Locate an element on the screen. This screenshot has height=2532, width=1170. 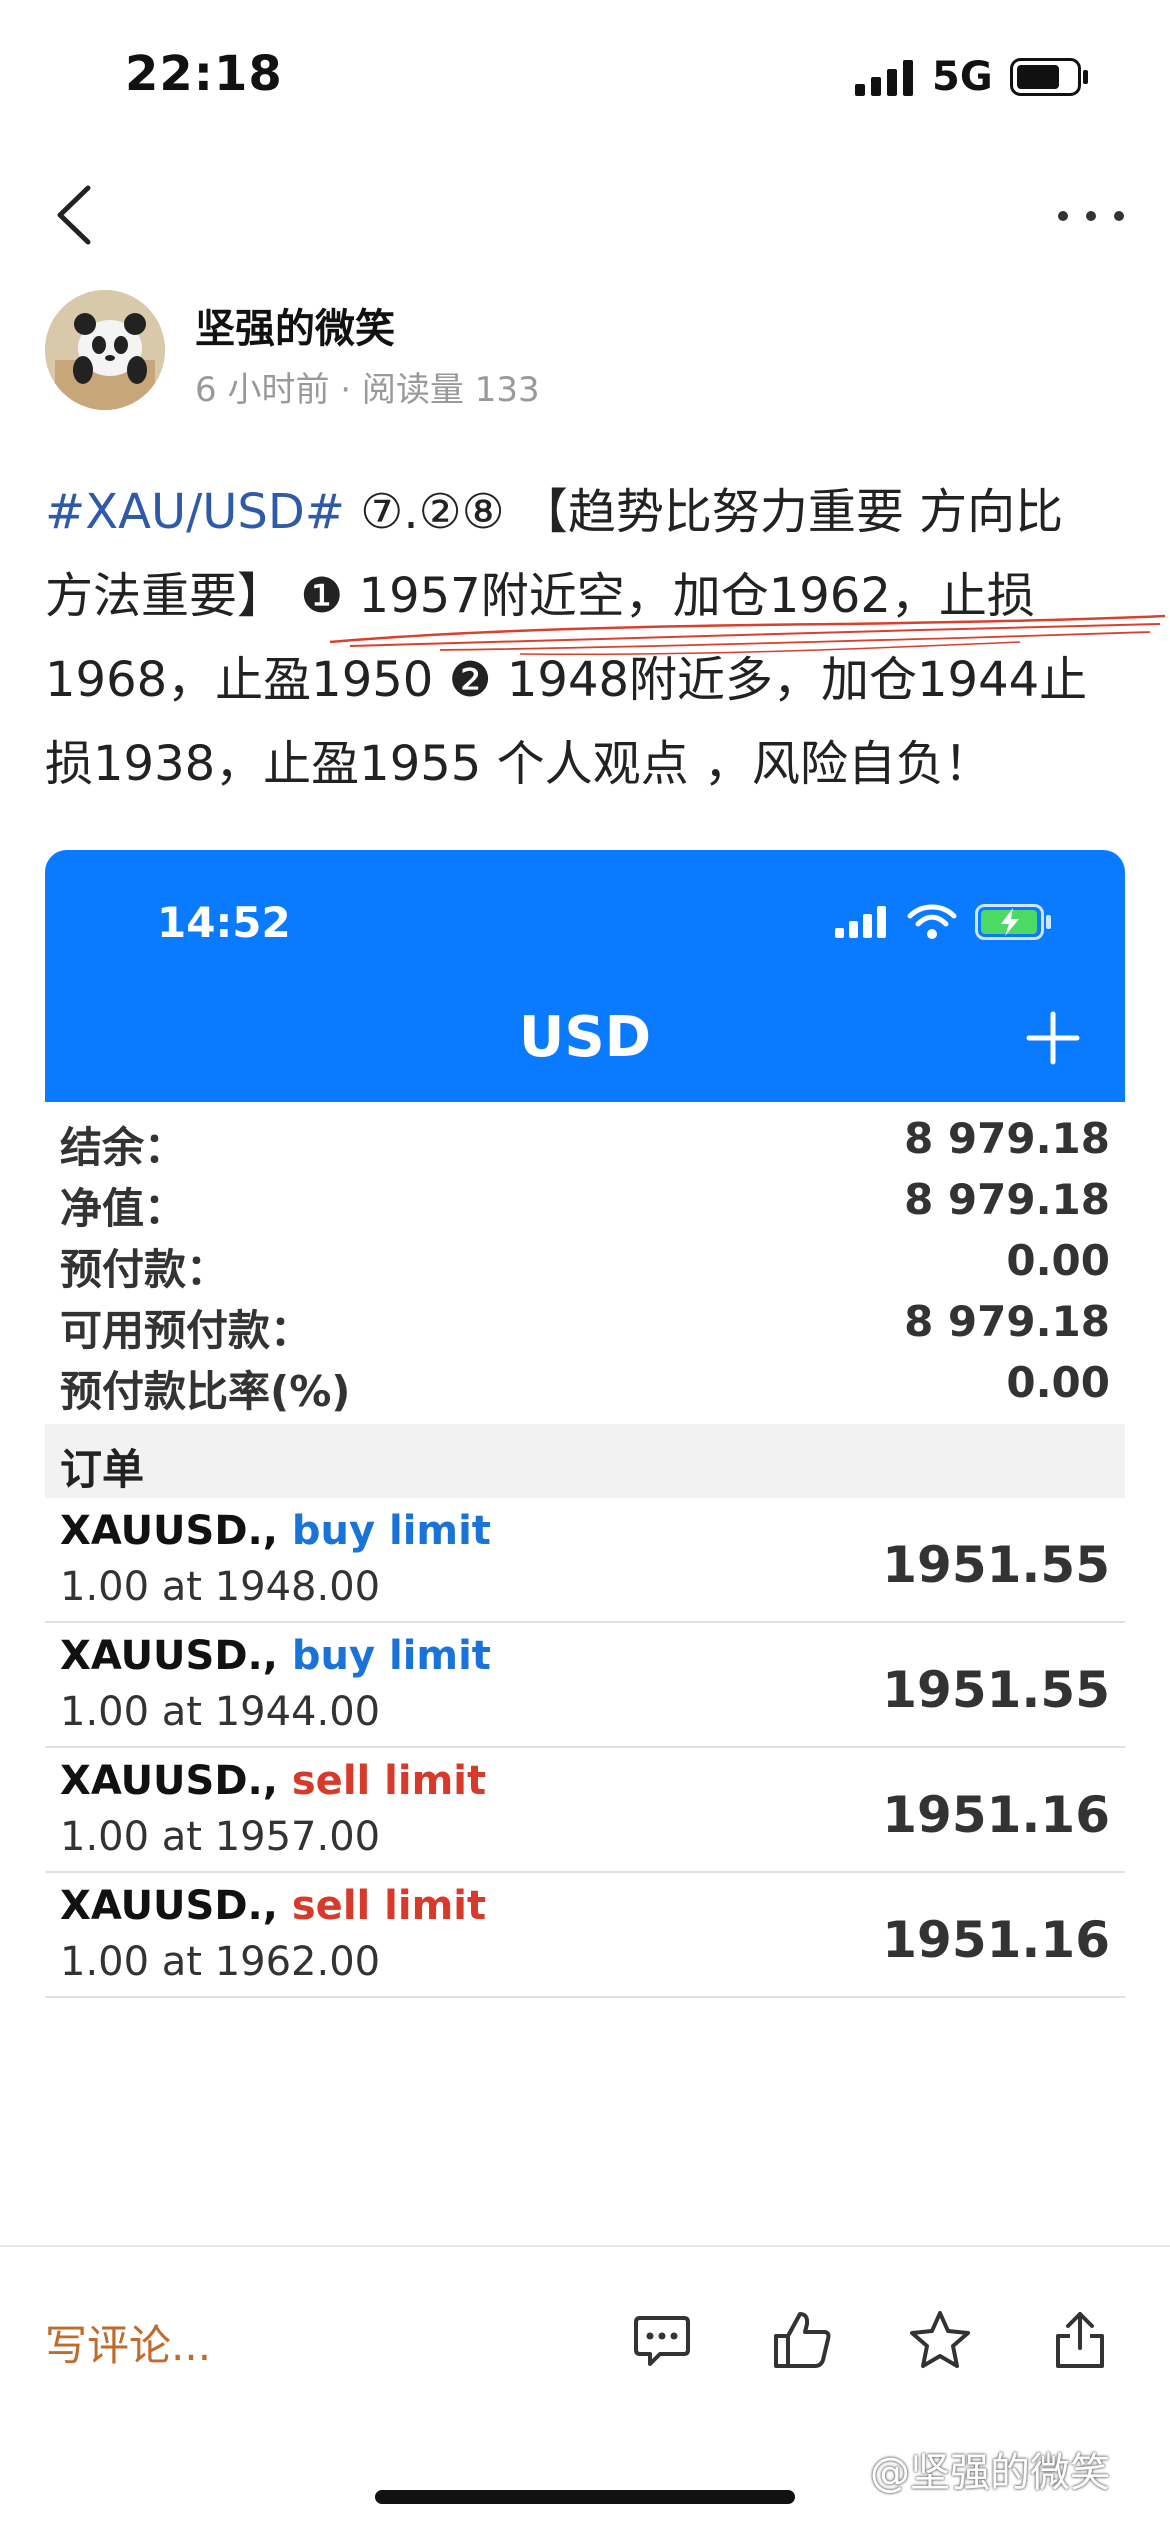
orders-header: 订单 is located at coordinates (585, 1461).